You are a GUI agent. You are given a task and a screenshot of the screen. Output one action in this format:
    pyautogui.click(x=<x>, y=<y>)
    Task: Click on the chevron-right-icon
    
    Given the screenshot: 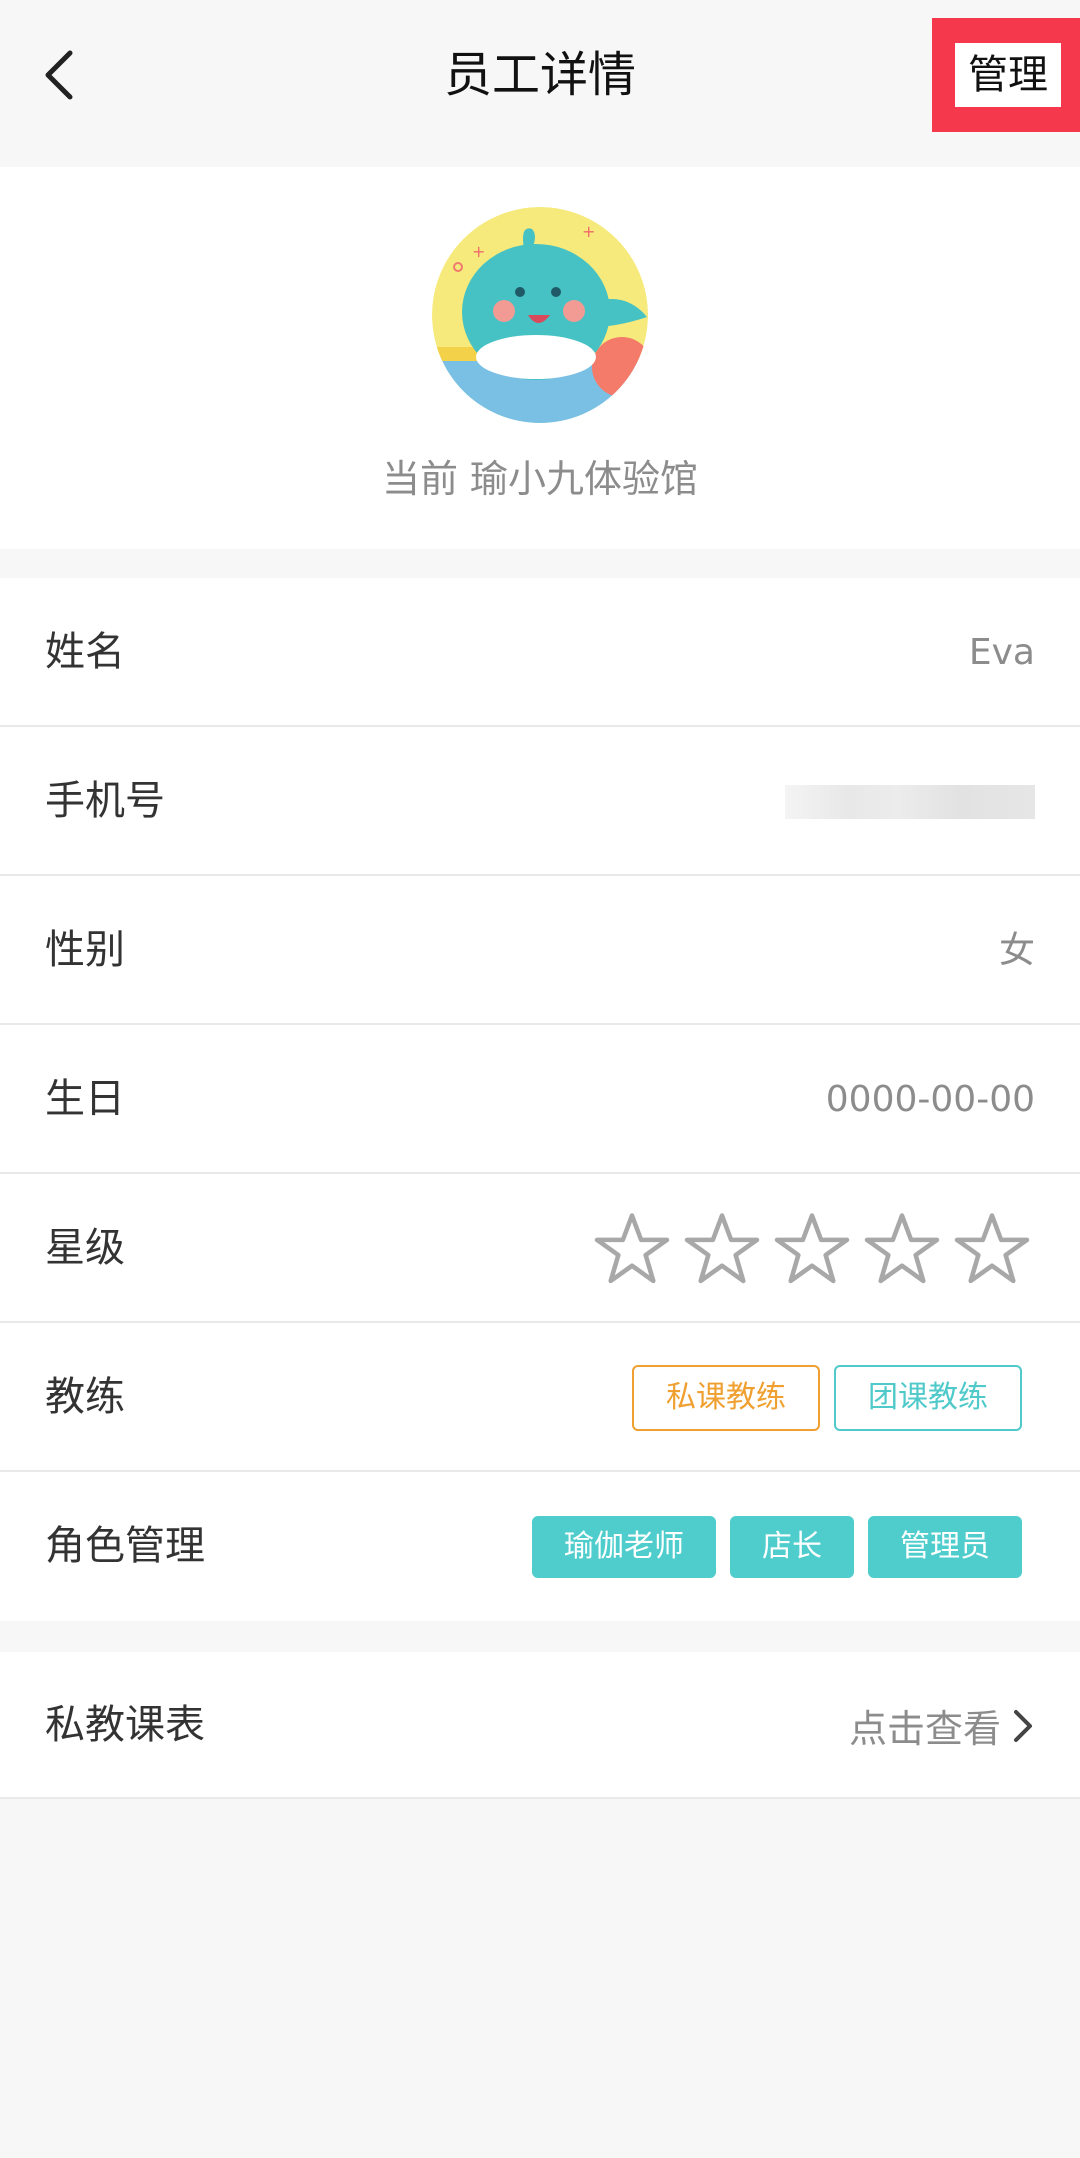 What is the action you would take?
    pyautogui.click(x=1023, y=1725)
    